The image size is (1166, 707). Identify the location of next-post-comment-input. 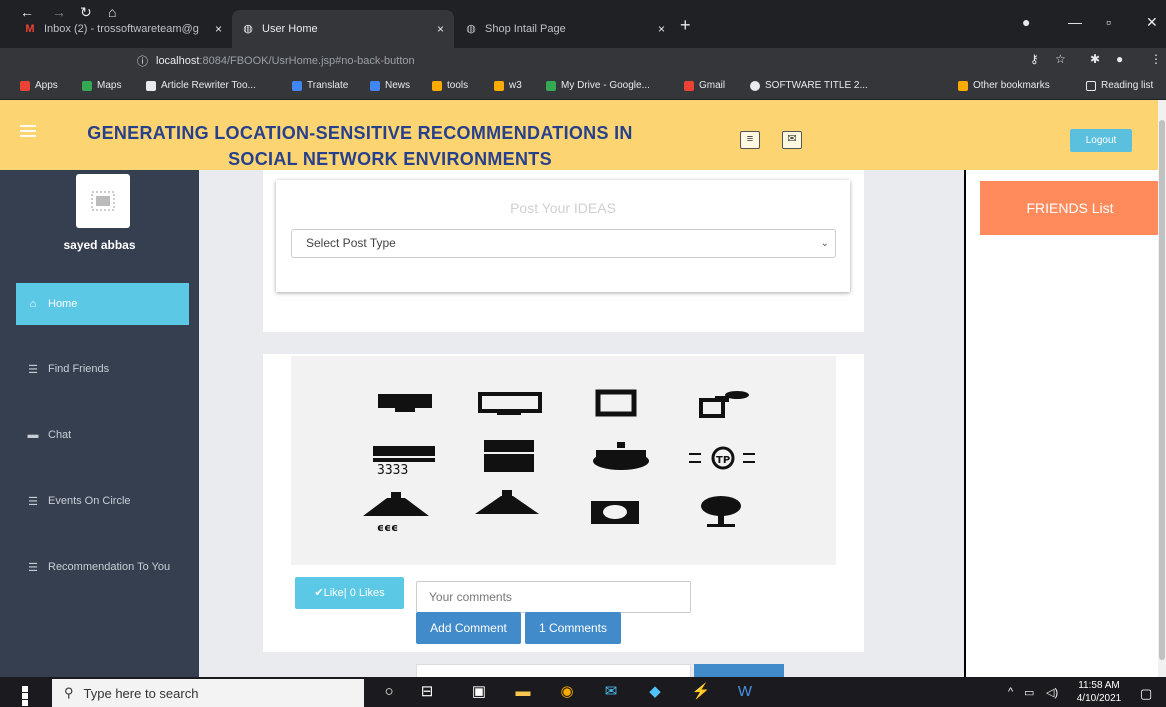
(553, 670).